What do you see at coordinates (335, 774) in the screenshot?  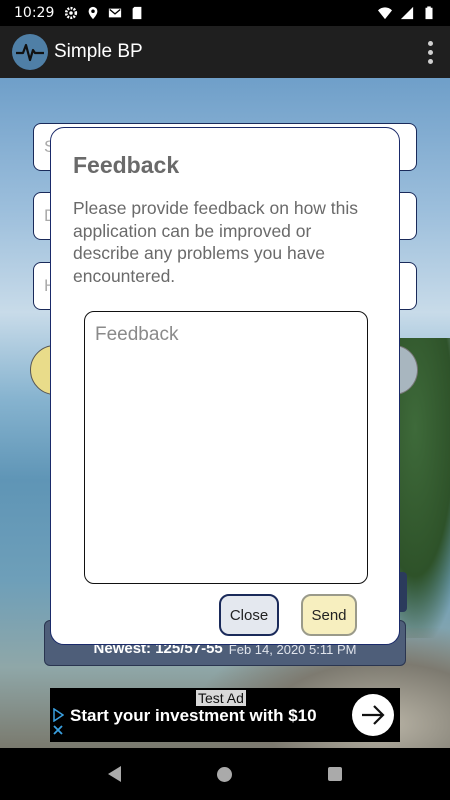 I see `recents-icon` at bounding box center [335, 774].